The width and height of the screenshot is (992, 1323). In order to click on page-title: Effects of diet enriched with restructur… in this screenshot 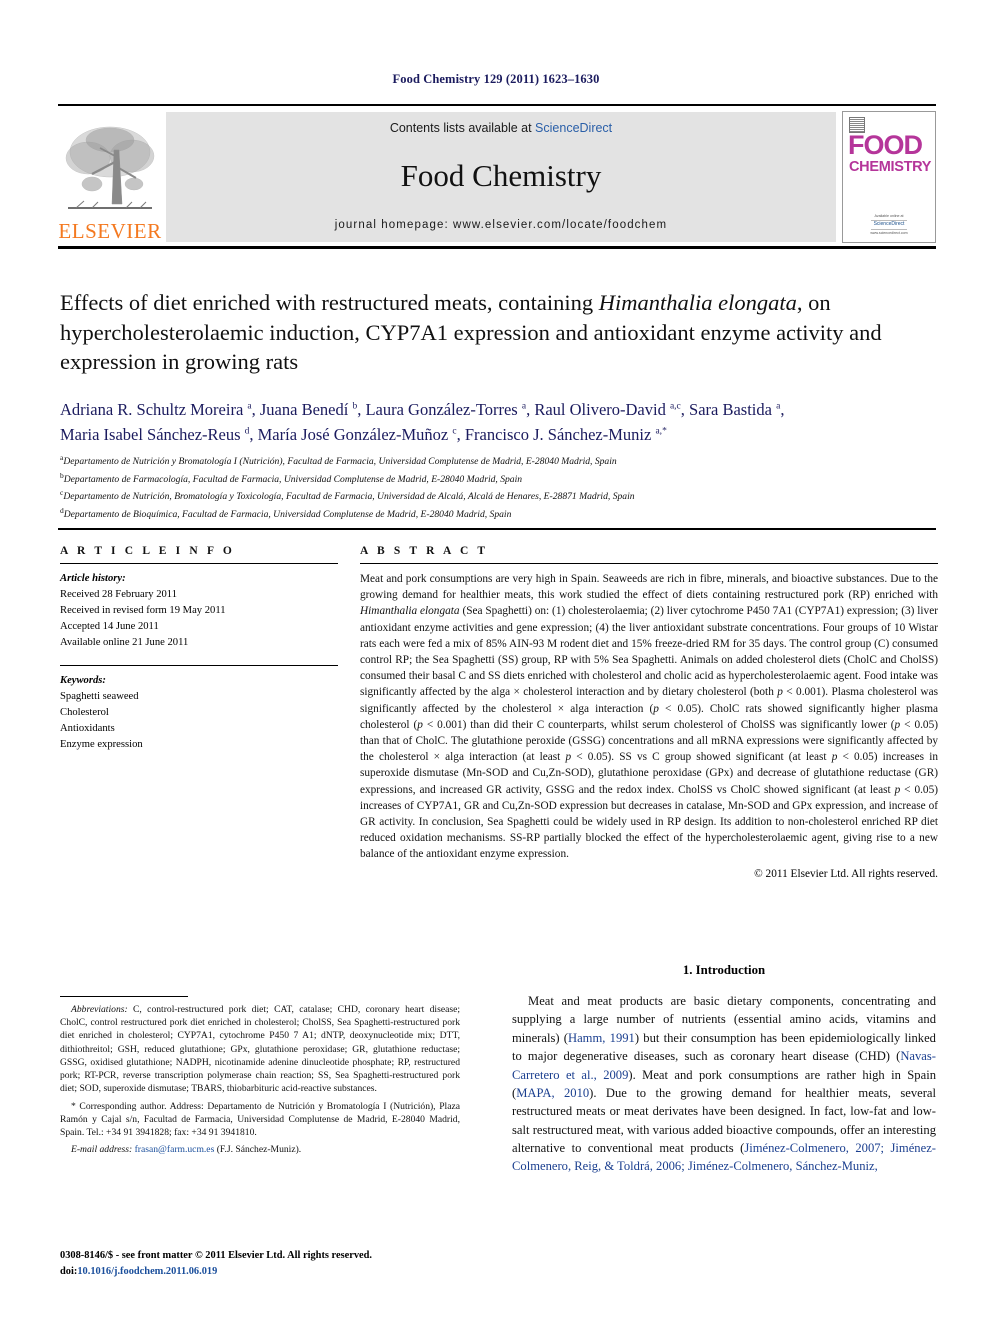, I will do `click(498, 332)`.